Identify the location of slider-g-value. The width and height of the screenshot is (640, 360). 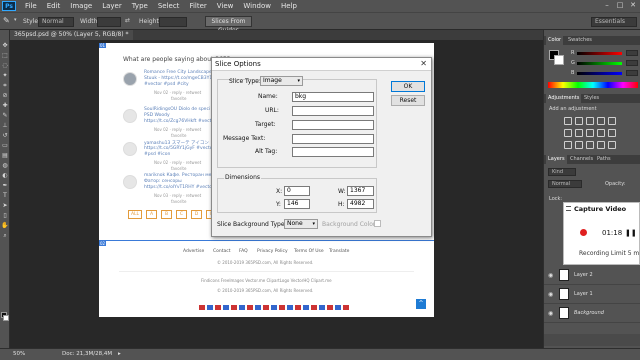
(632, 63).